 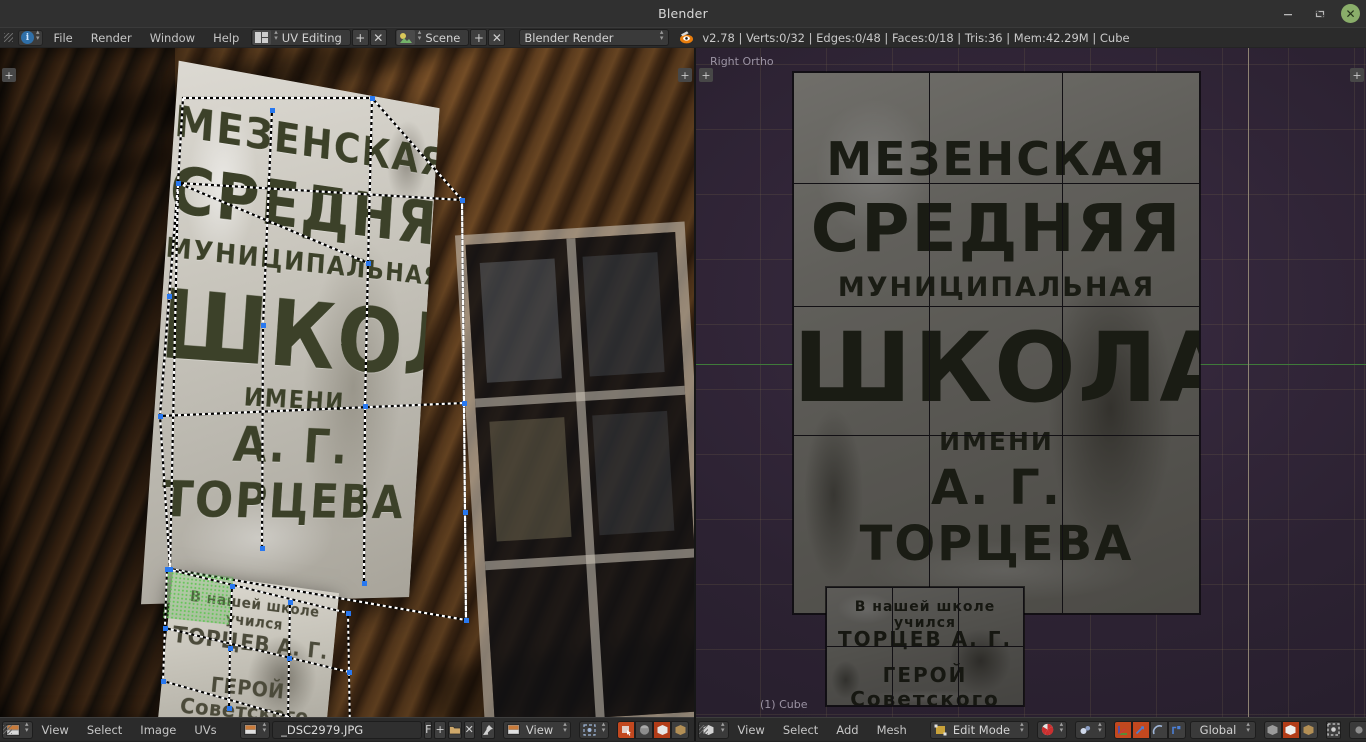 What do you see at coordinates (1047, 730) in the screenshot?
I see `mesh-select-mode-icon` at bounding box center [1047, 730].